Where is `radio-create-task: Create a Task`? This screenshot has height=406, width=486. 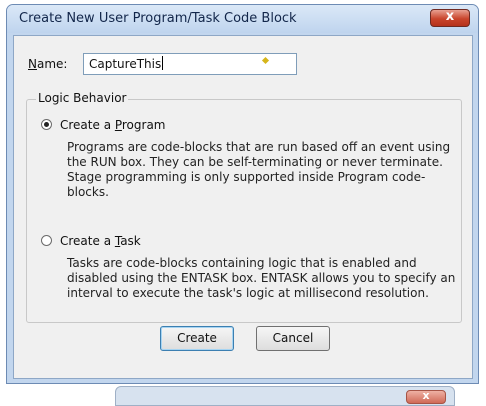
radio-create-task: Create a Task is located at coordinates (91, 241).